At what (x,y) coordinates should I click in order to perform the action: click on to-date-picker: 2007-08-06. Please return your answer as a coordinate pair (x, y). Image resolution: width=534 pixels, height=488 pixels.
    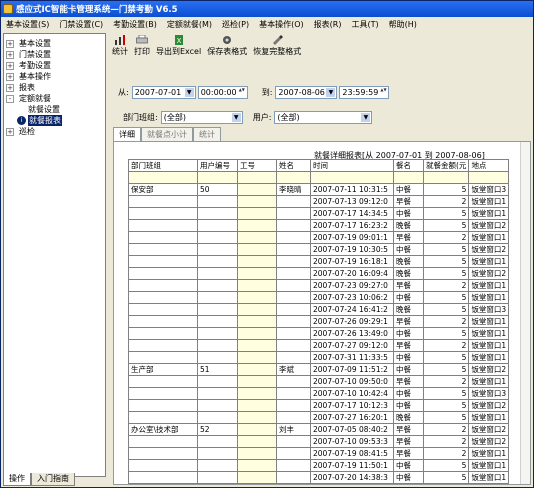
    Looking at the image, I should click on (306, 92).